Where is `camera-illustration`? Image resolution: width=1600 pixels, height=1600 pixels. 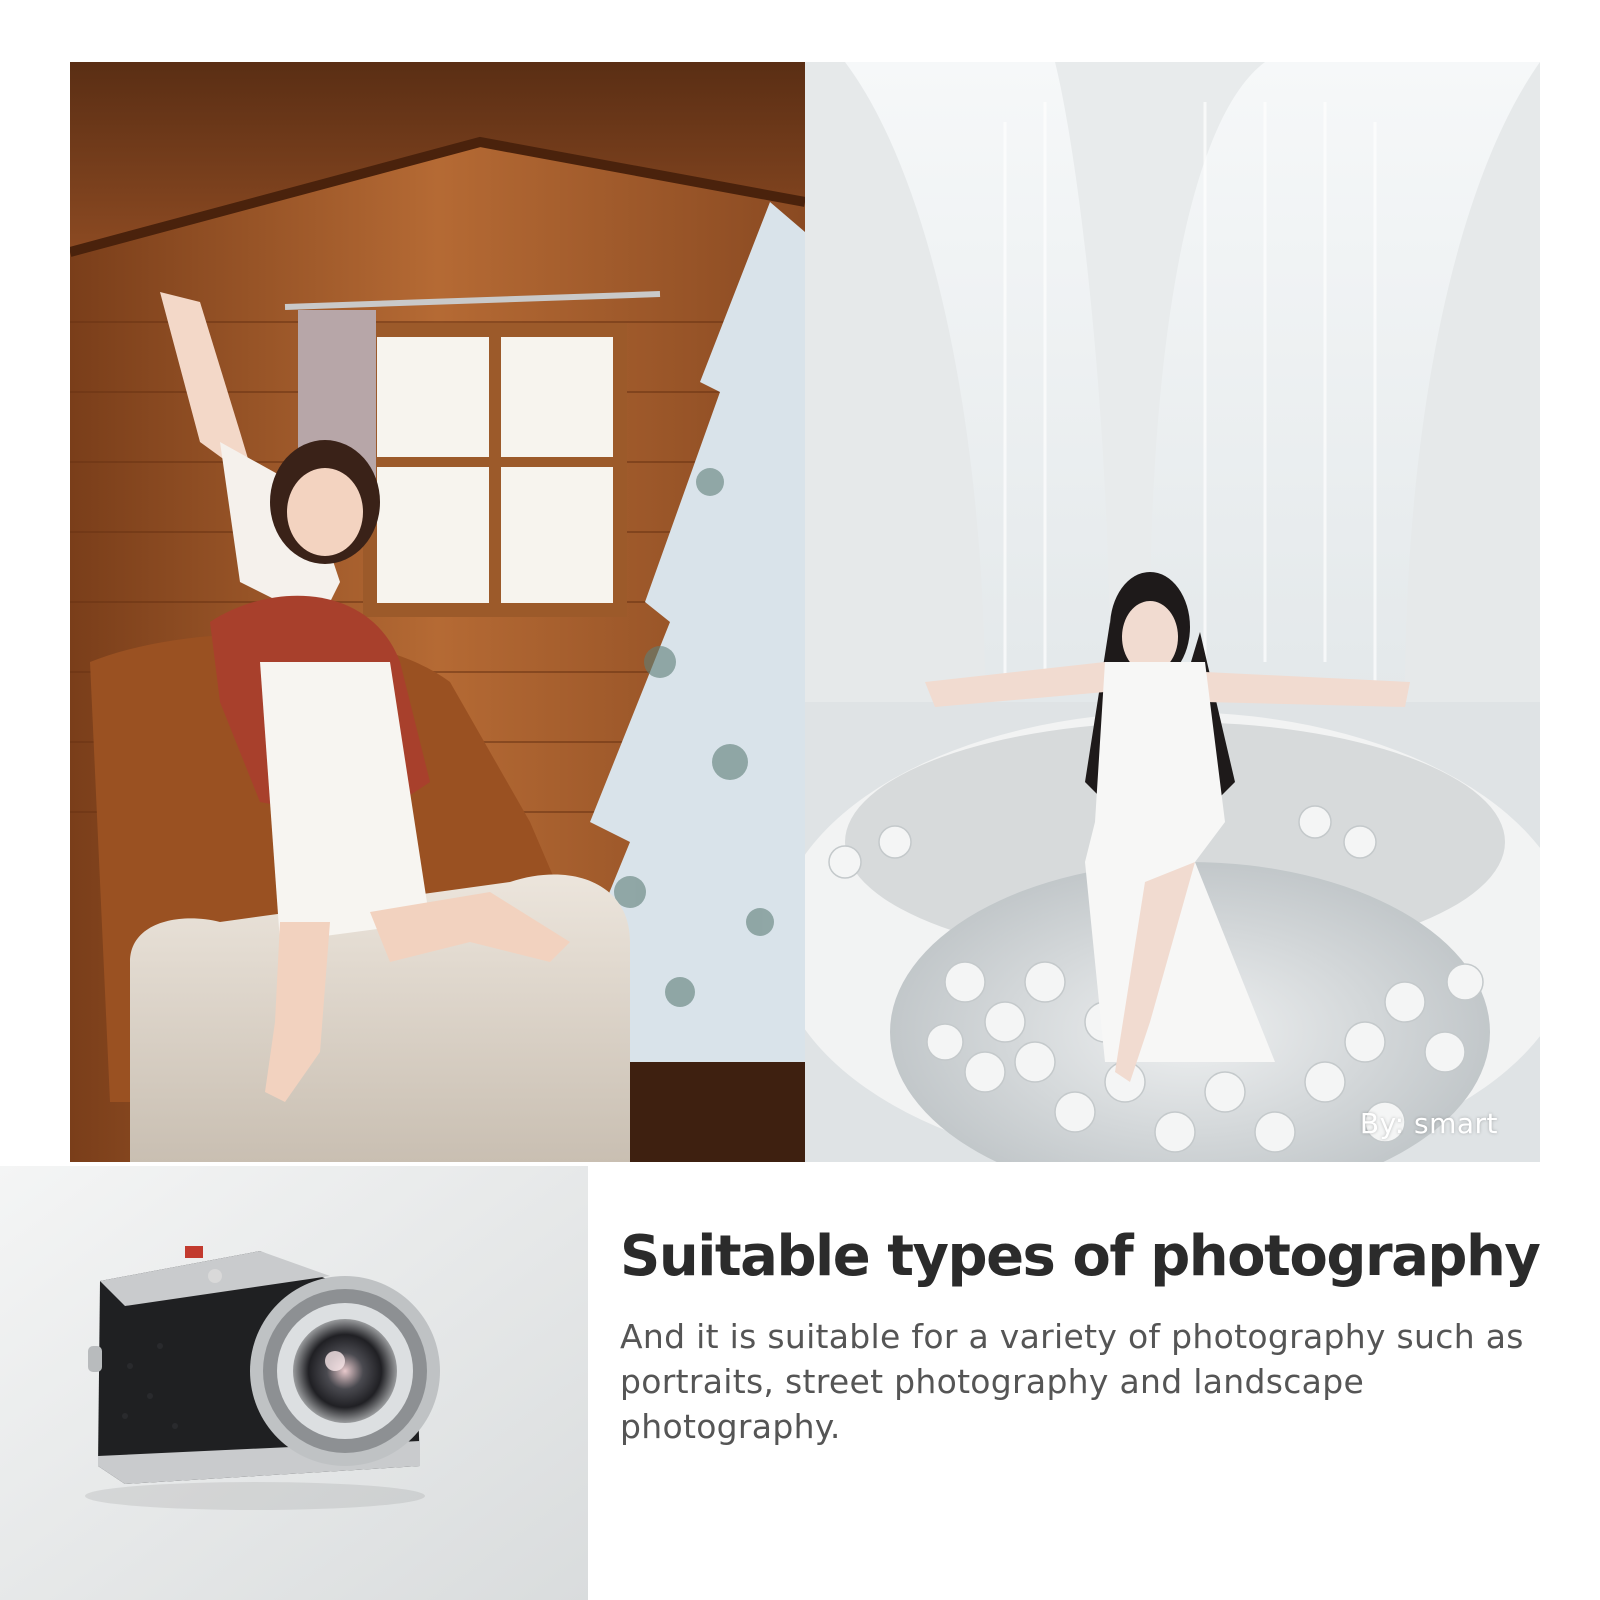 camera-illustration is located at coordinates (294, 1383).